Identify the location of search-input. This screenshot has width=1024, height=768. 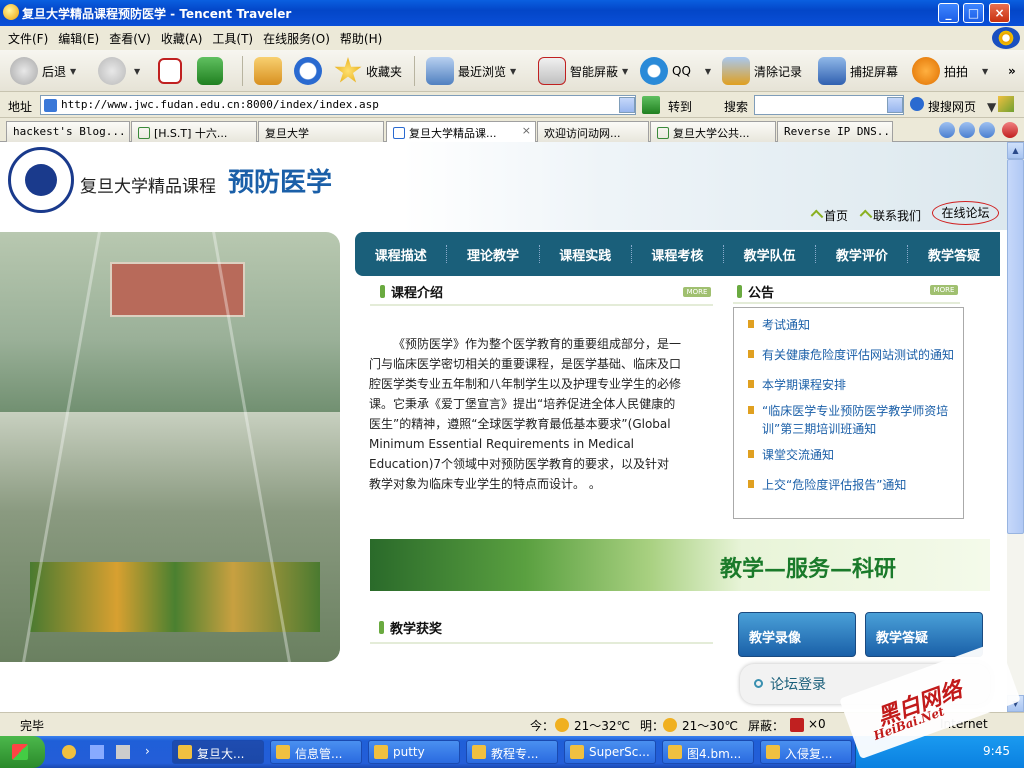
(829, 105).